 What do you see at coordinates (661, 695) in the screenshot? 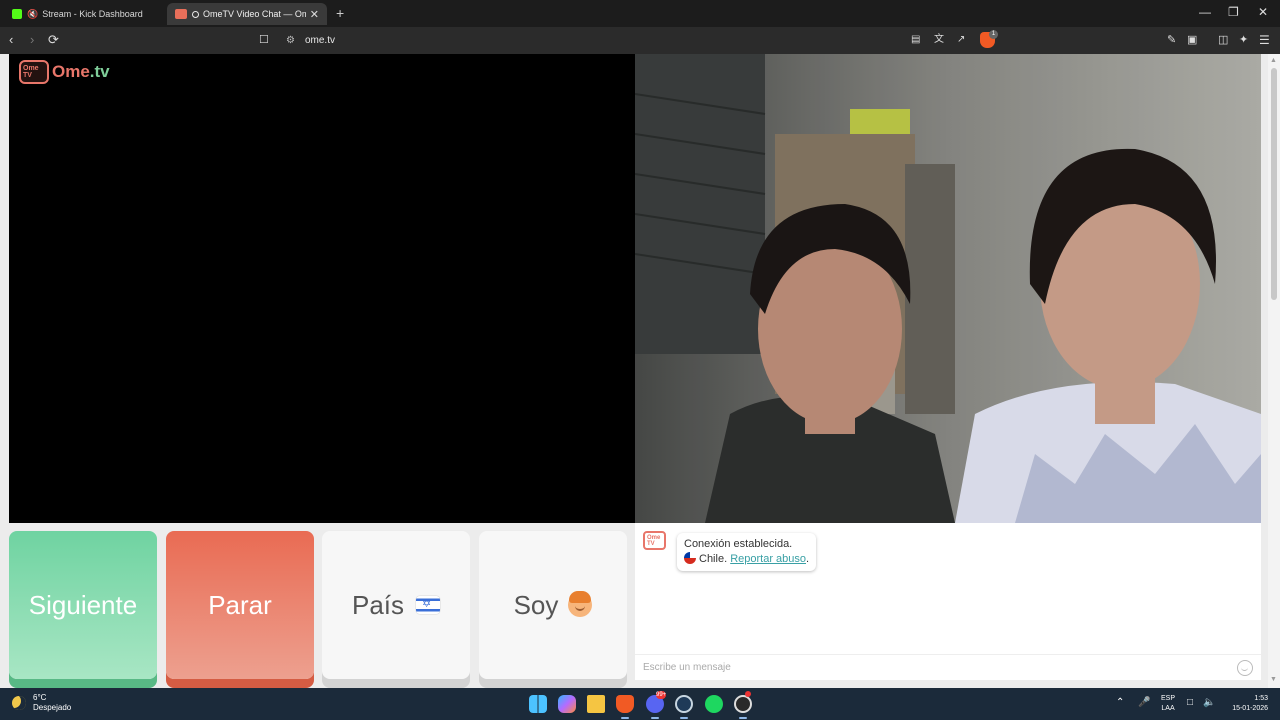
I see `discord-badge: 99+` at bounding box center [661, 695].